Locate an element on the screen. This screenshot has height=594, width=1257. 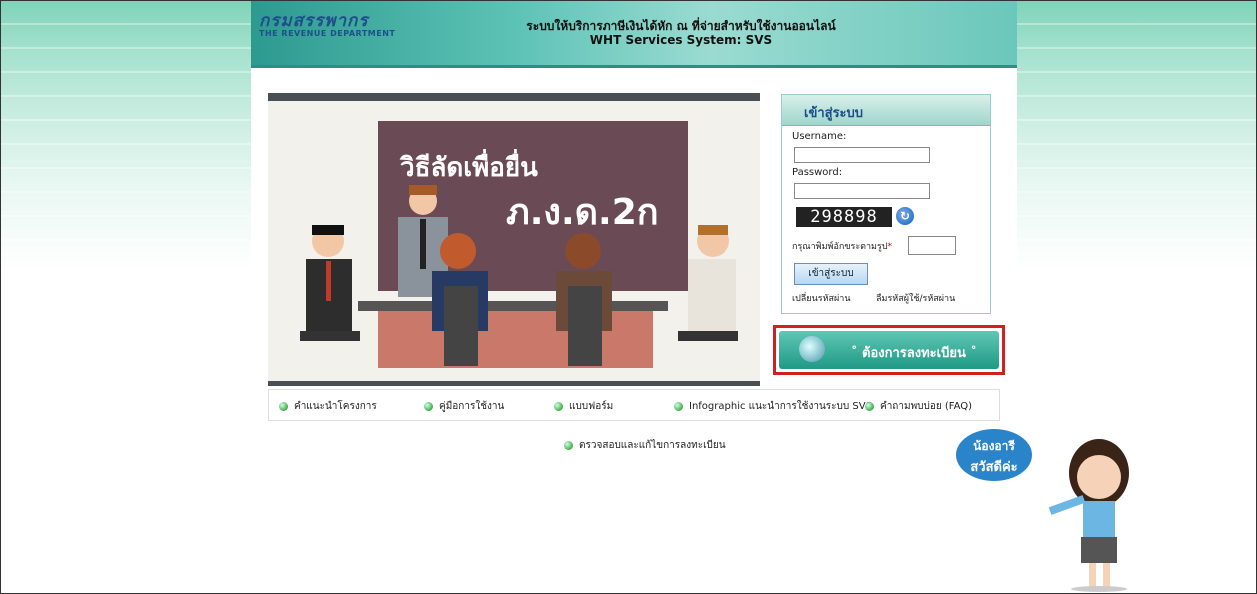
menu-item-infographic: Infographic แนะนำการใช้งานระบบ SVS is located at coordinates (773, 406).